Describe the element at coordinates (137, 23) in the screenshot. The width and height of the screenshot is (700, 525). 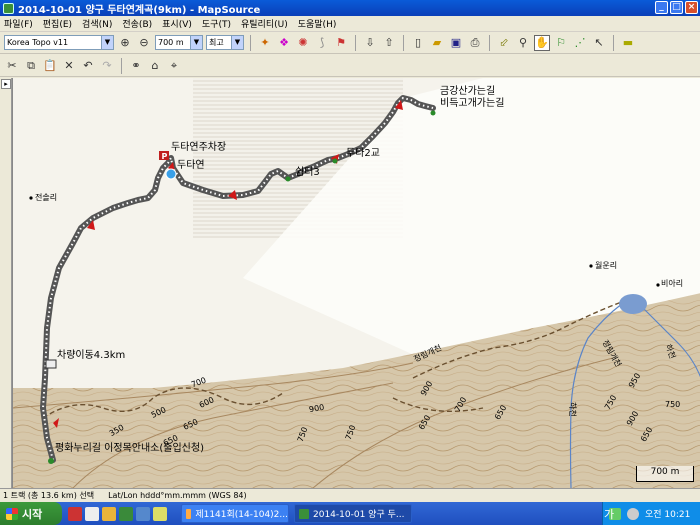
I see `menu-transfer: 전송(B)` at that location.